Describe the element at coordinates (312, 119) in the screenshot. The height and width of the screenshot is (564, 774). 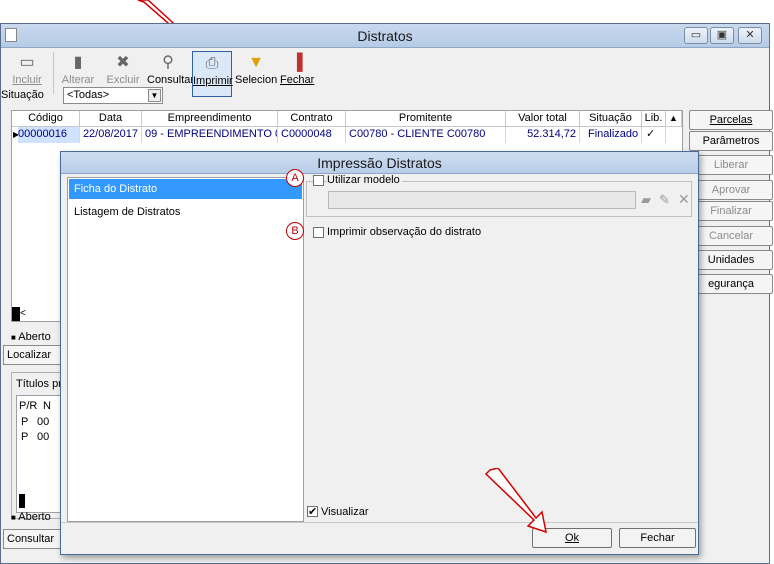
I see `col-header-contrato: Contrato` at that location.